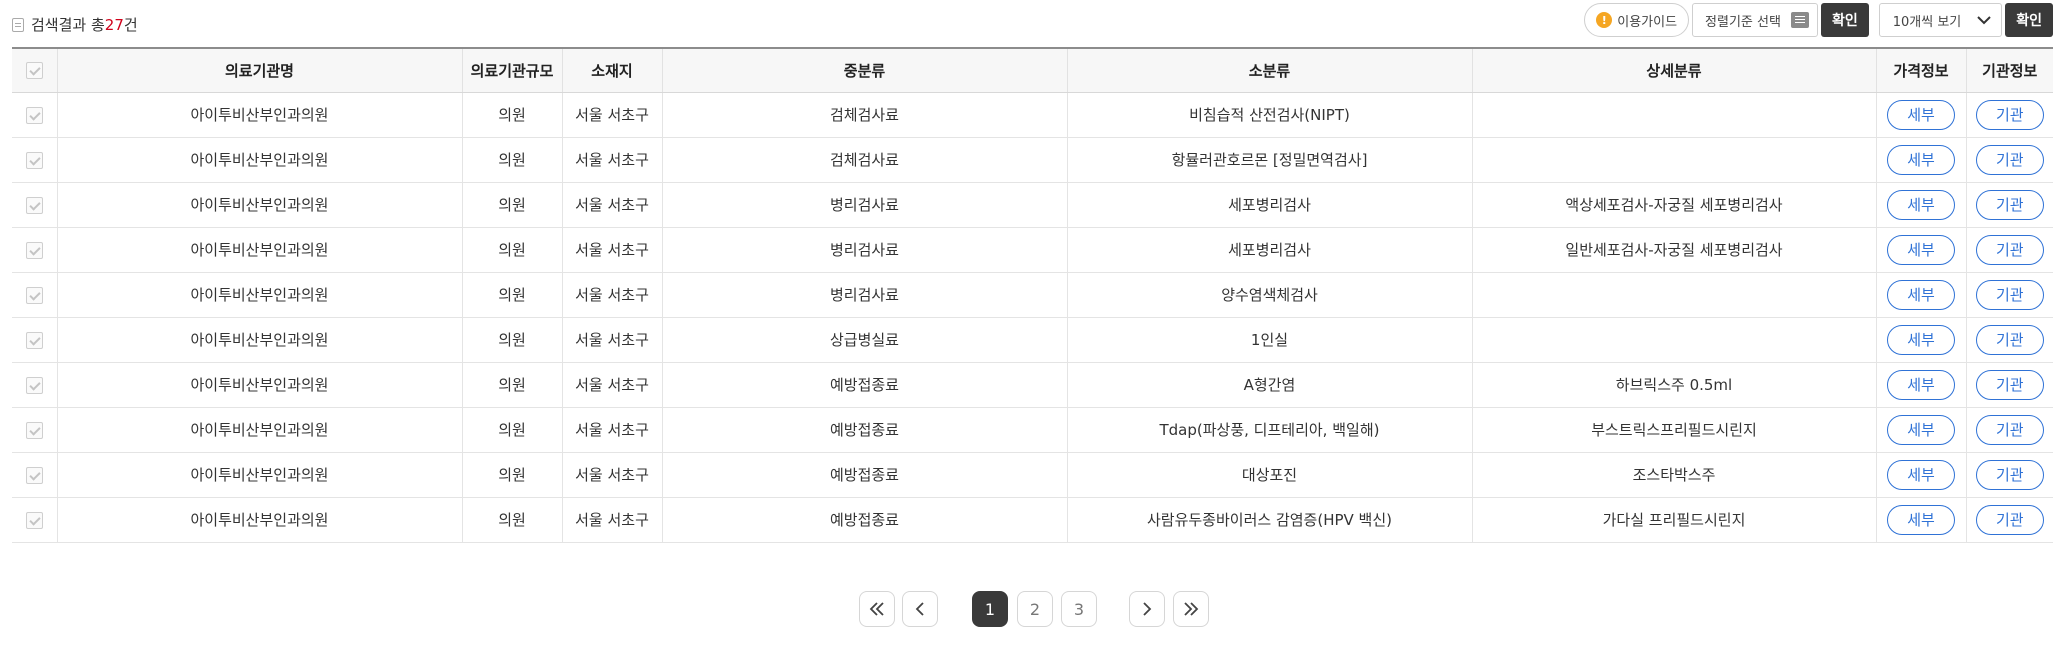 This screenshot has width=2065, height=649. What do you see at coordinates (990, 609) in the screenshot?
I see `page-button-1: 1` at bounding box center [990, 609].